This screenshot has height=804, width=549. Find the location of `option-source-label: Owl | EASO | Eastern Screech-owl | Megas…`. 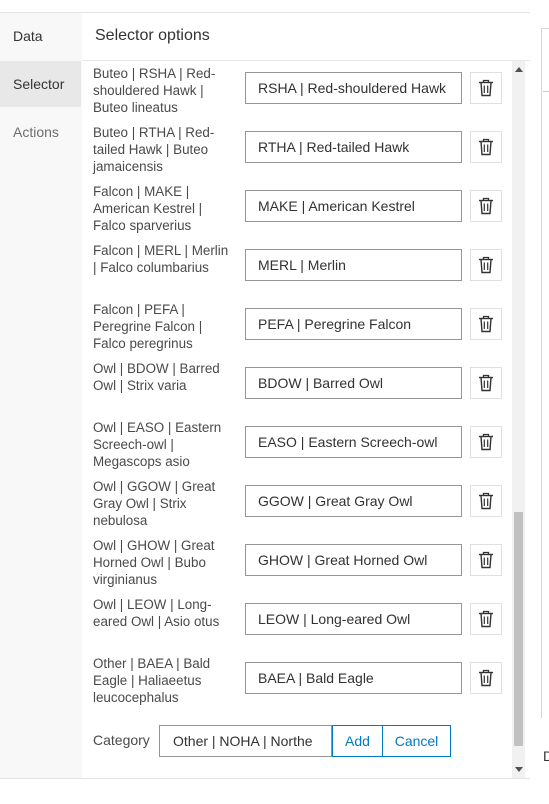

option-source-label: Owl | EASO | Eastern Screech-owl | Megas… is located at coordinates (157, 444).